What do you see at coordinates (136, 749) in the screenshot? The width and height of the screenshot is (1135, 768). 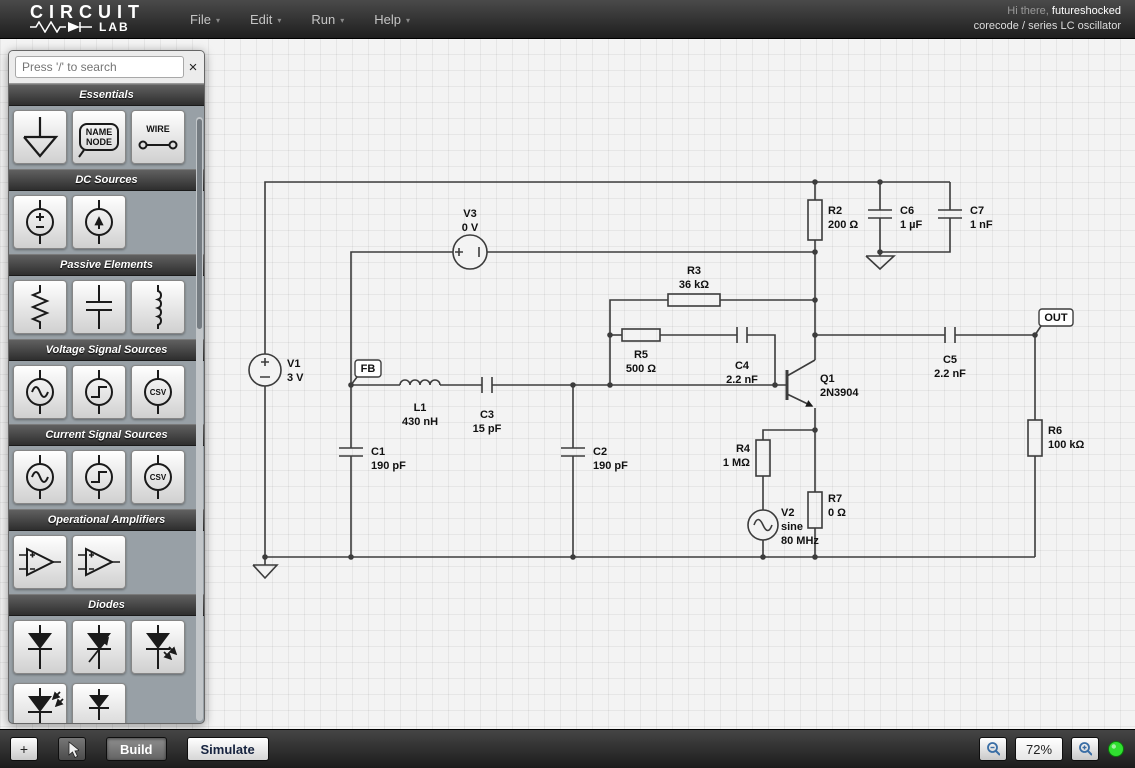 I see `build-button: Build` at bounding box center [136, 749].